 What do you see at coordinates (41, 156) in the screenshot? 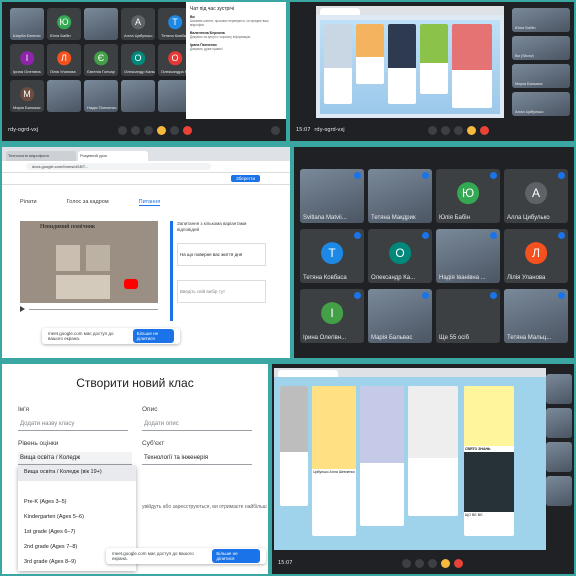
I see `browser-tab-1: Технологія мікрофона` at bounding box center [41, 156].